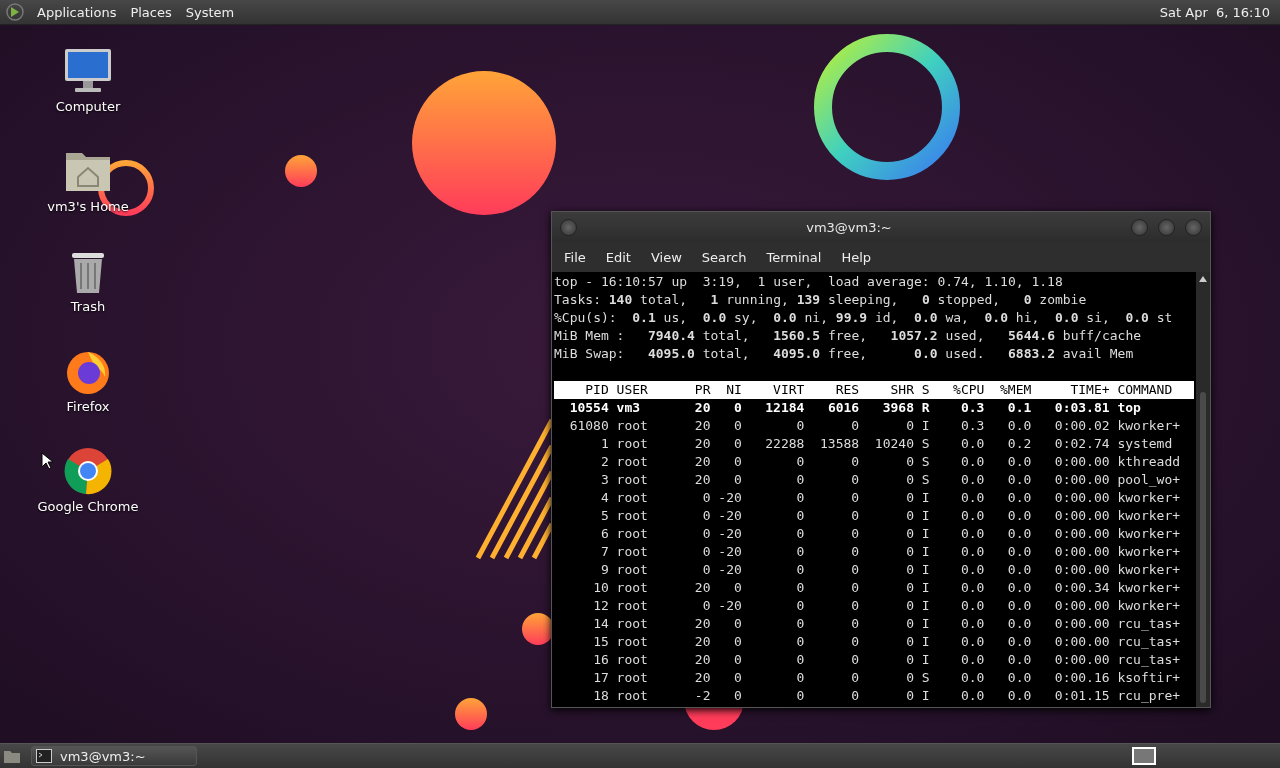  What do you see at coordinates (568, 227) in the screenshot?
I see `window-menu-button` at bounding box center [568, 227].